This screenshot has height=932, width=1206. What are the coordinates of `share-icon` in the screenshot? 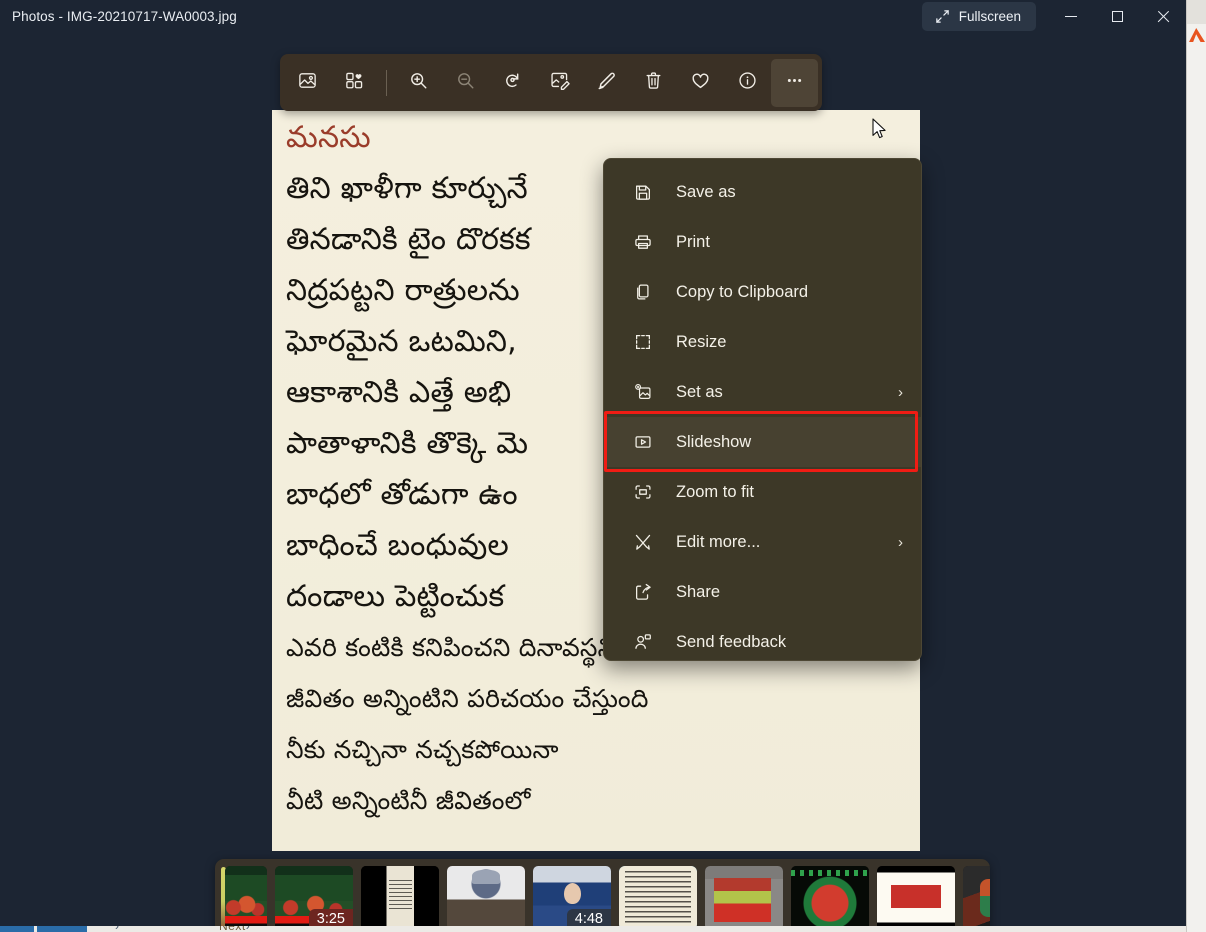 It's located at (643, 592).